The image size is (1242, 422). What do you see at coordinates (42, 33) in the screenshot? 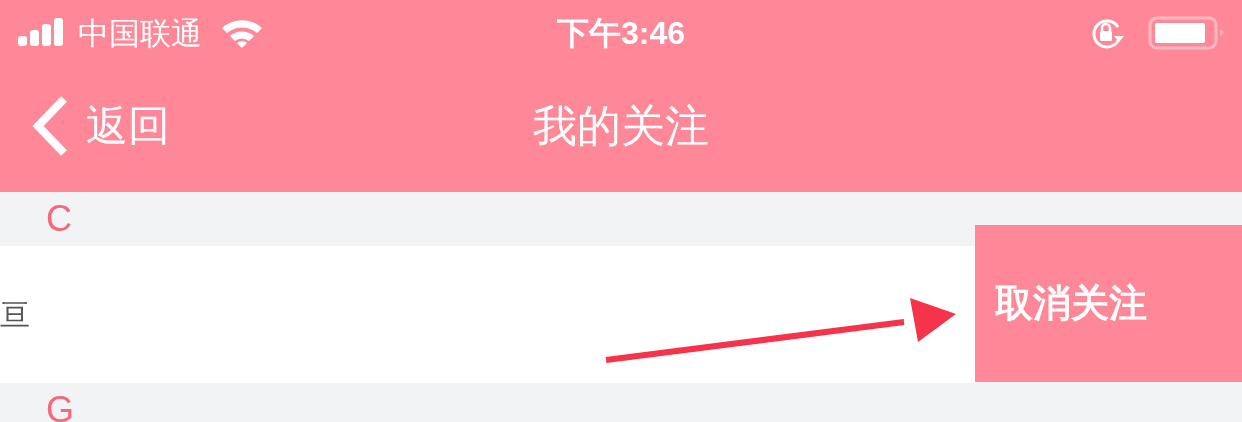
I see `signal-icon` at bounding box center [42, 33].